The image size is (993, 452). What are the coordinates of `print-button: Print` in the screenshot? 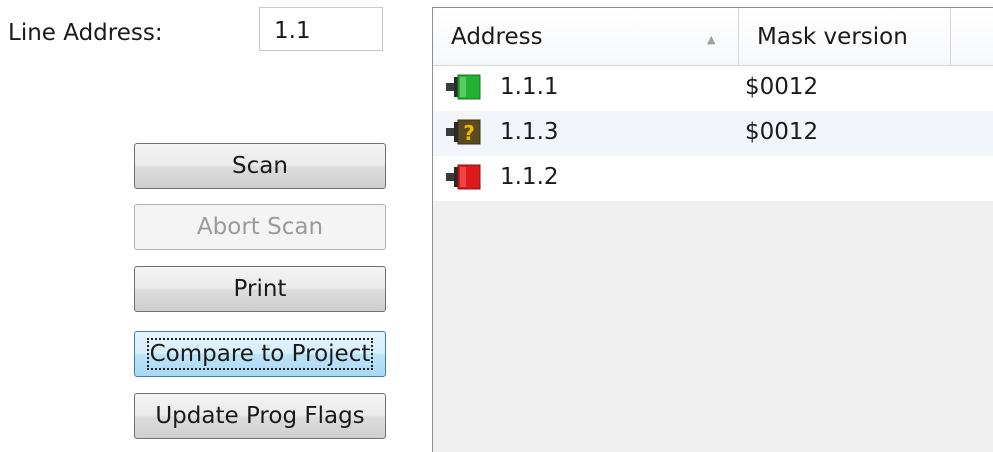 It's located at (260, 289).